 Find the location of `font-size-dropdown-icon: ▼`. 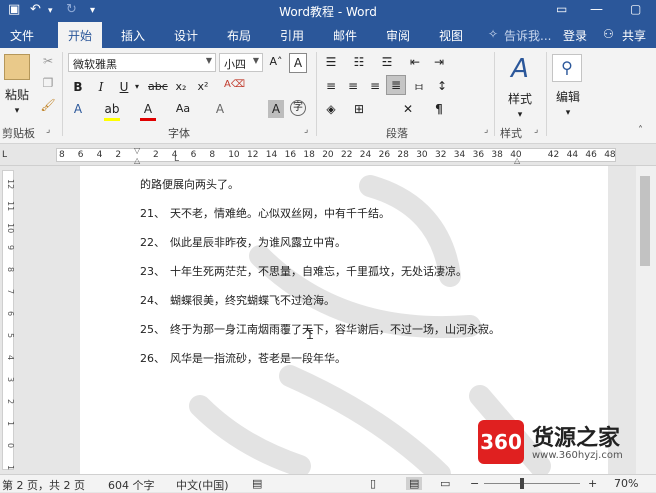

font-size-dropdown-icon: ▼ is located at coordinates (256, 60).